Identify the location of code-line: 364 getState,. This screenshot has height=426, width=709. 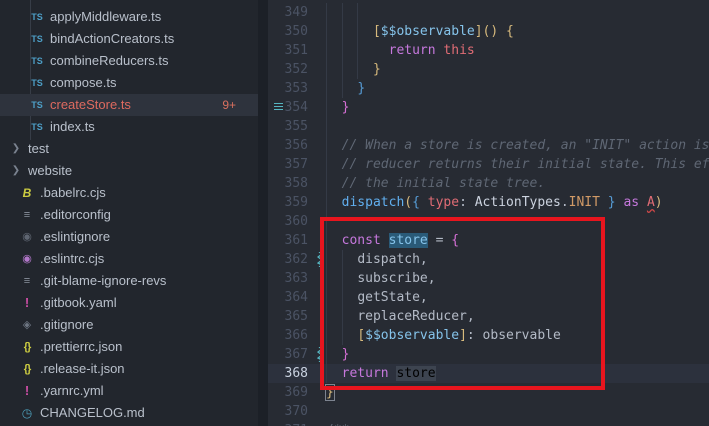
(488, 297).